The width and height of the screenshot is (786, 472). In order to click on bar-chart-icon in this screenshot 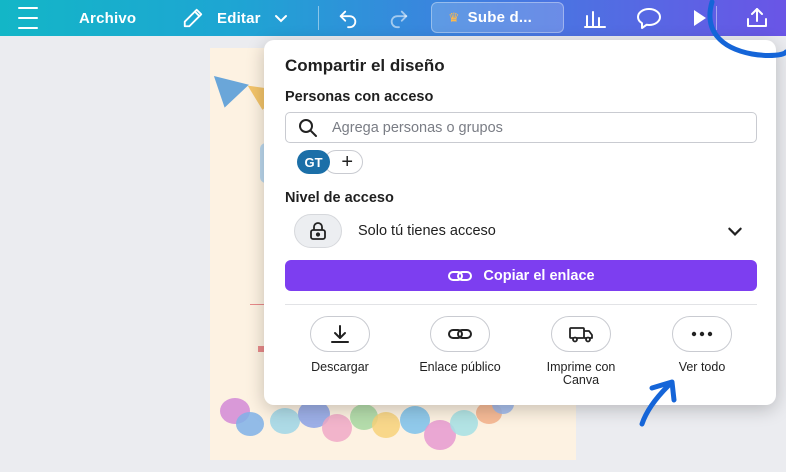, I will do `click(595, 19)`.